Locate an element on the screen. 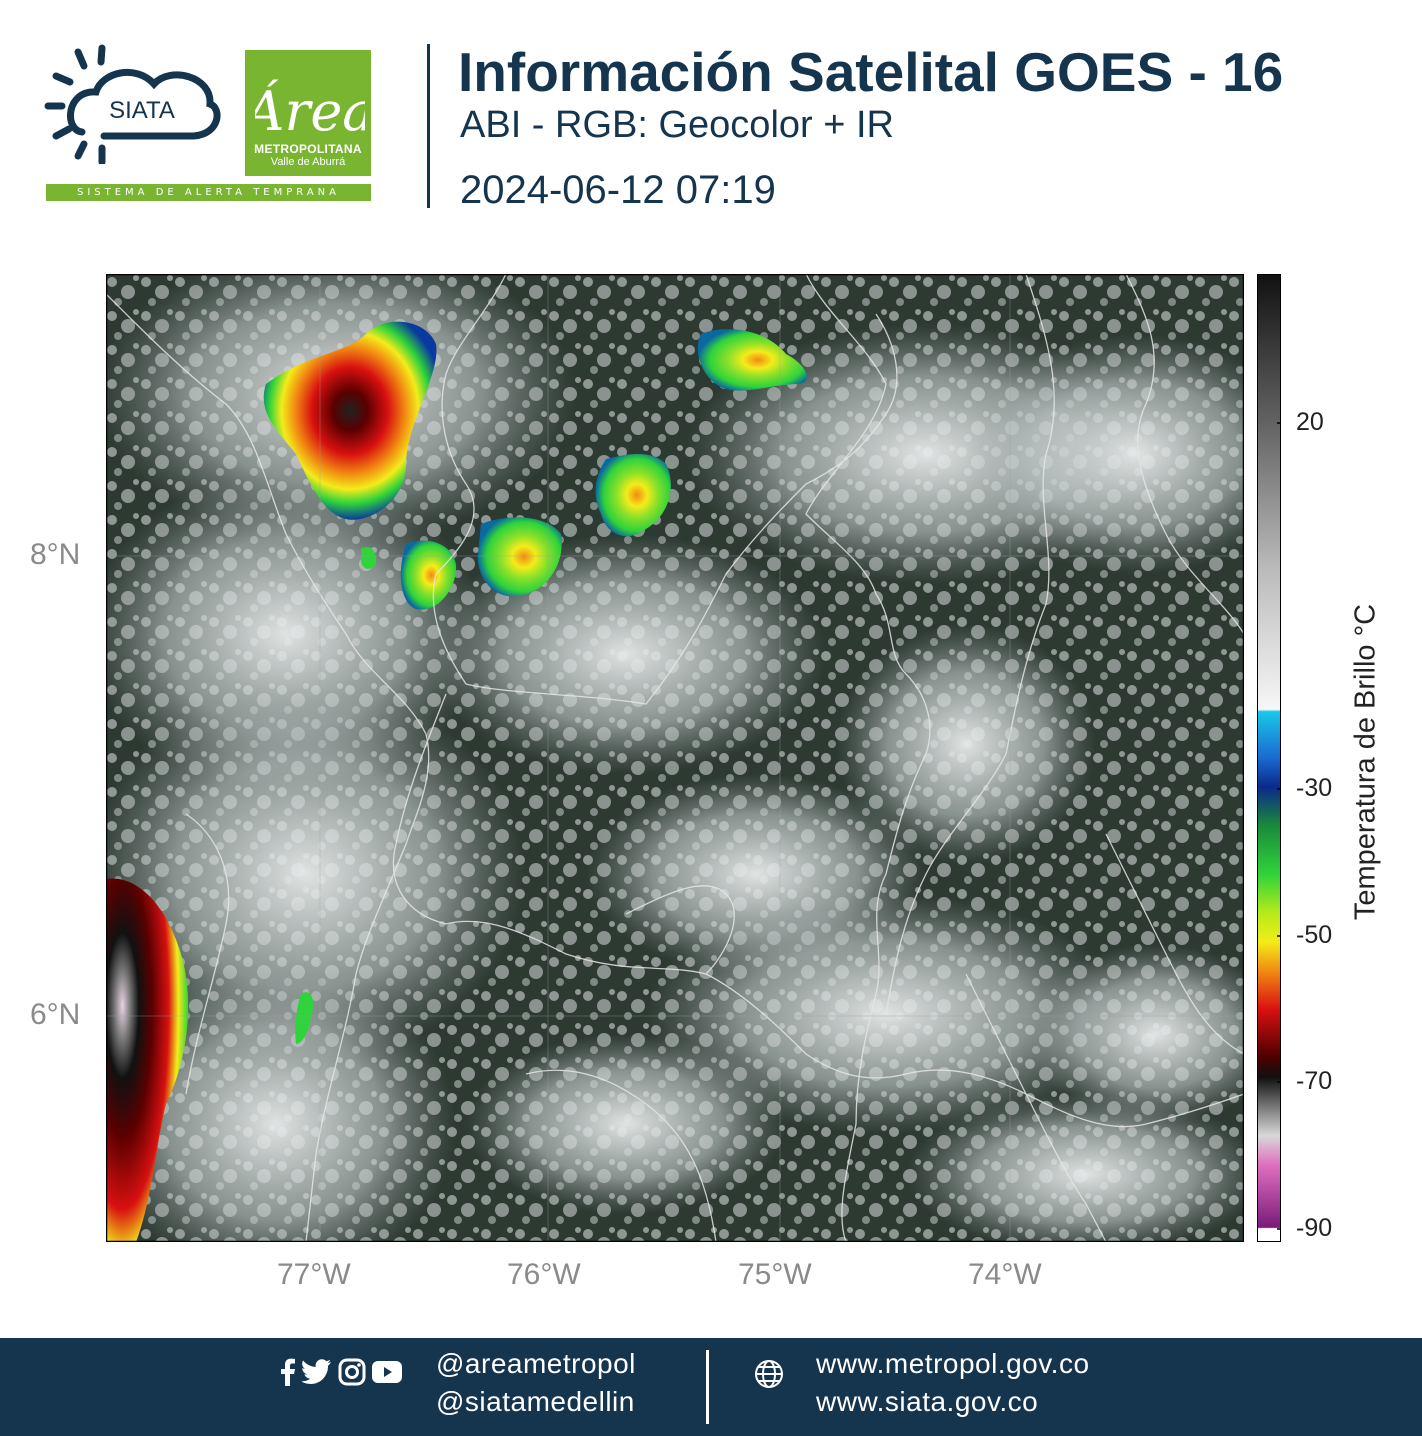 The width and height of the screenshot is (1422, 1436). youtube-icon is located at coordinates (387, 1372).